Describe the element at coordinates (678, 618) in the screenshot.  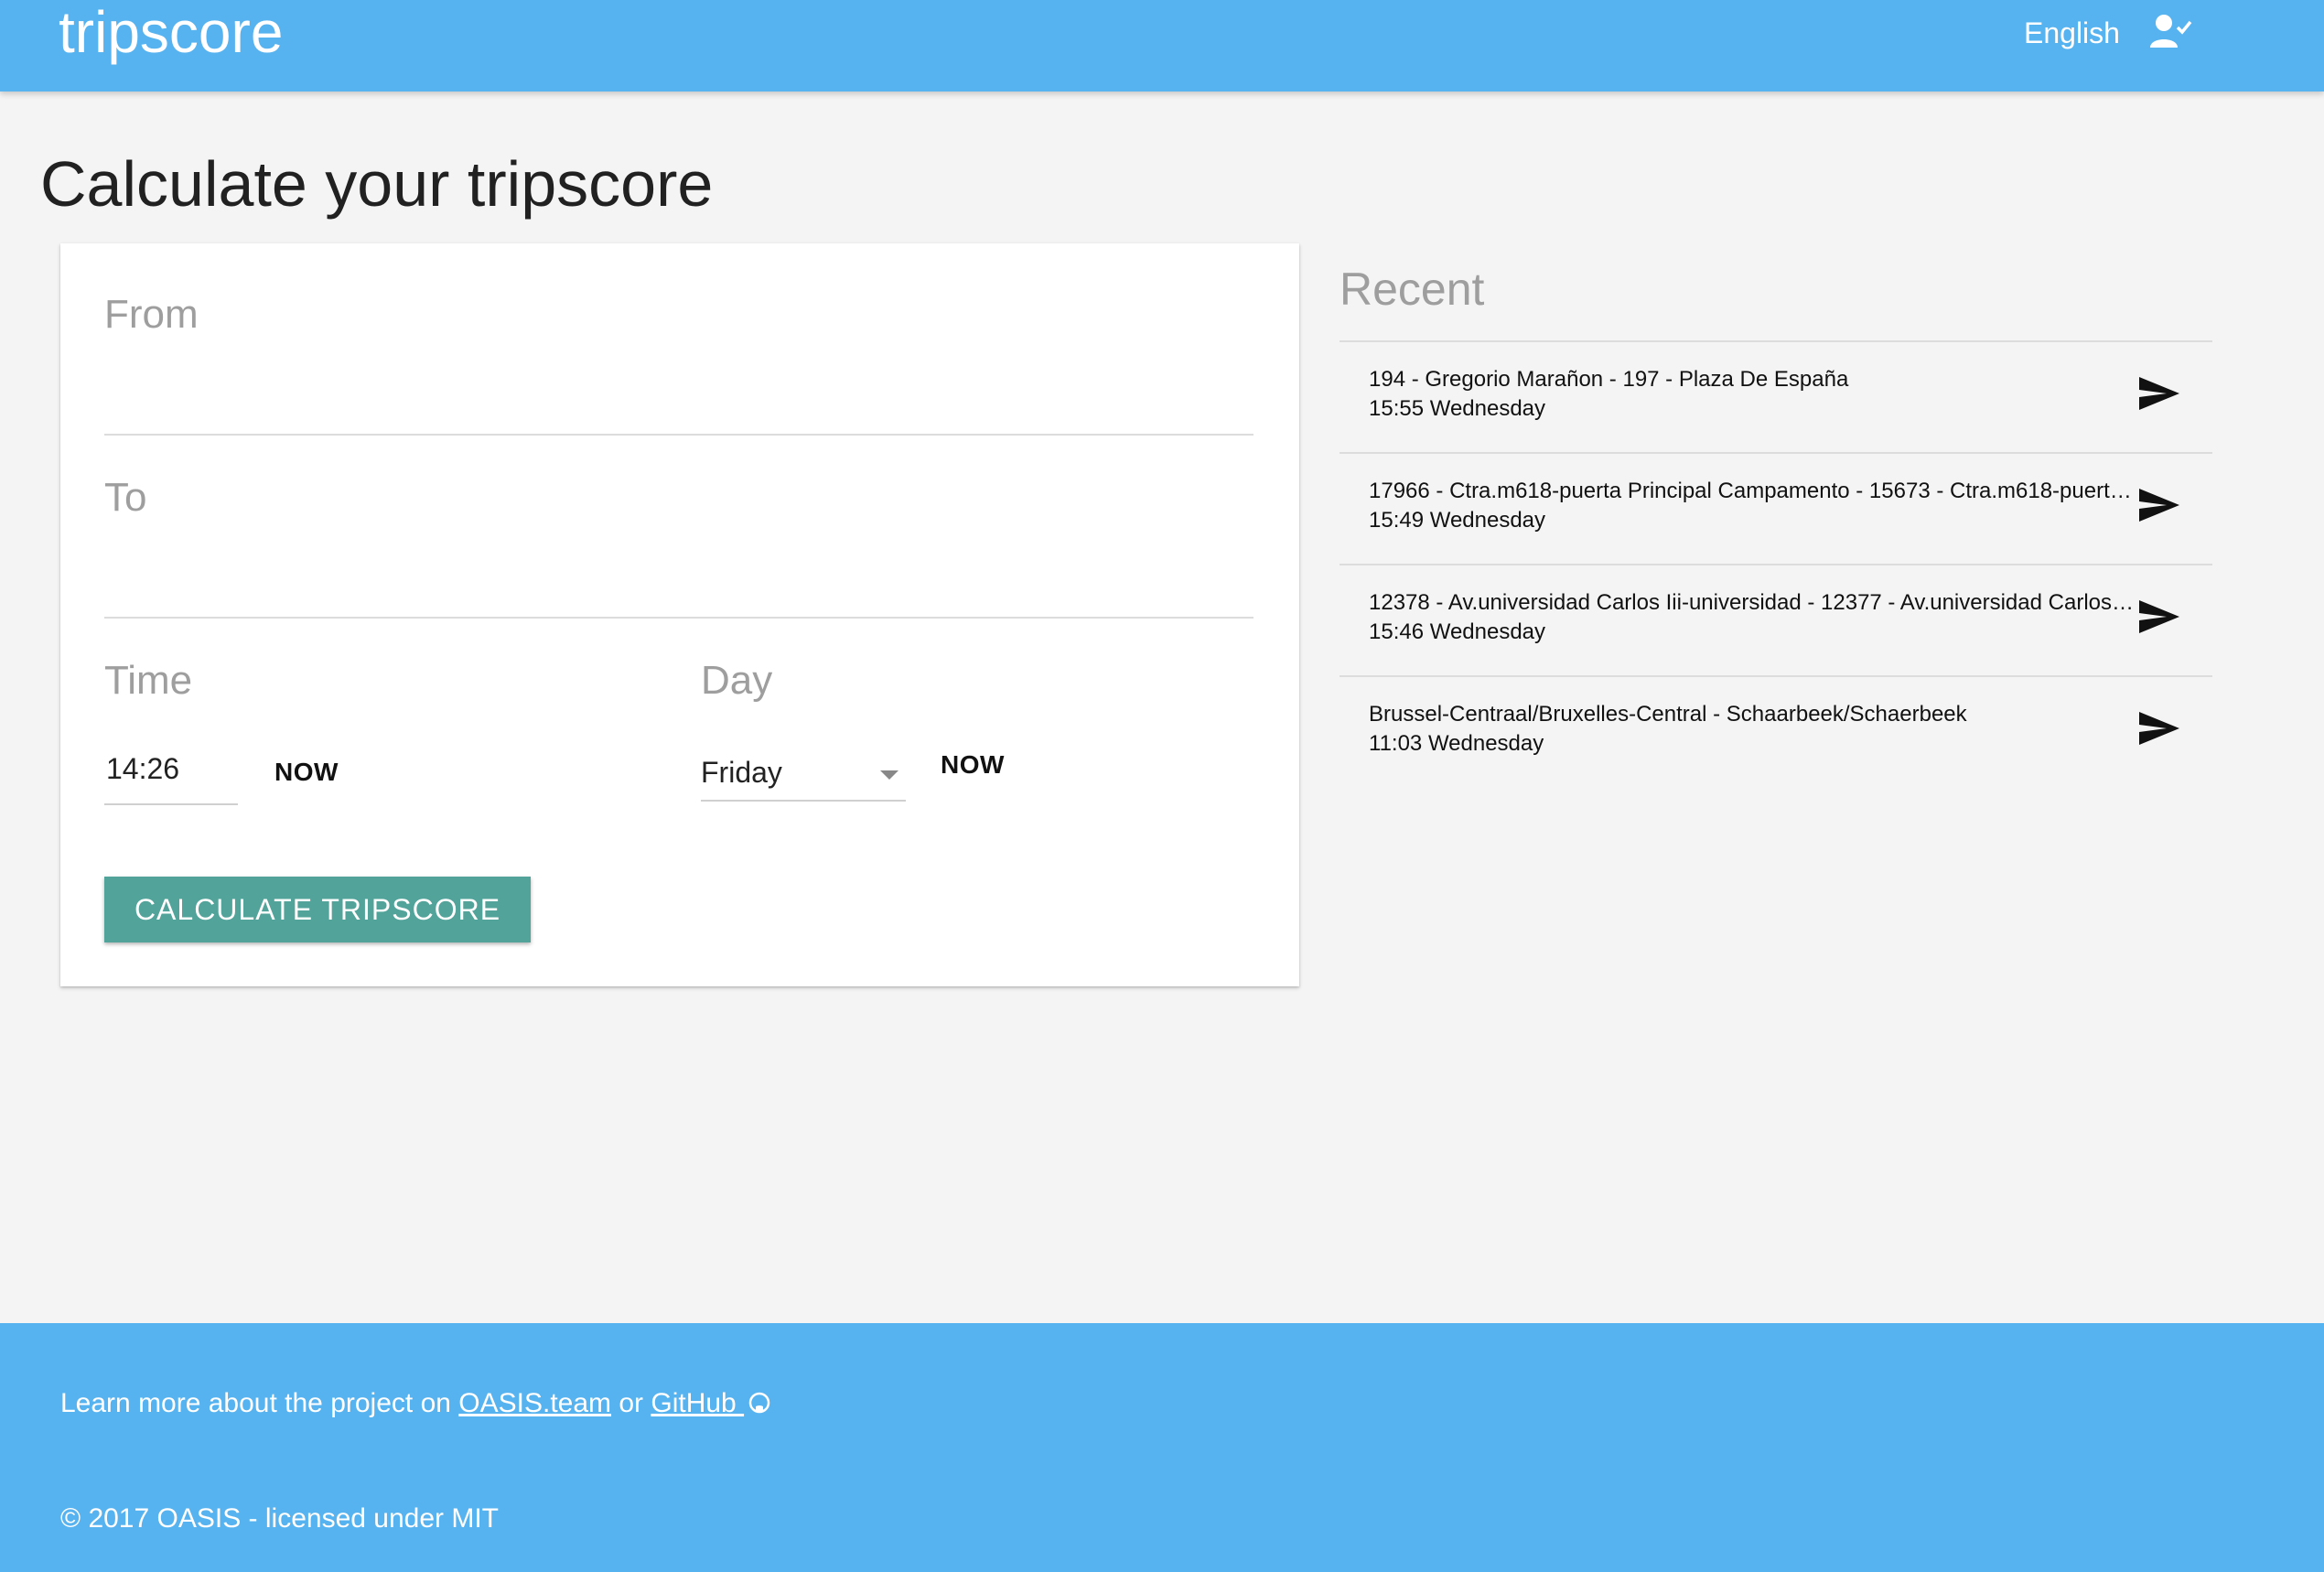
I see `to-underline` at that location.